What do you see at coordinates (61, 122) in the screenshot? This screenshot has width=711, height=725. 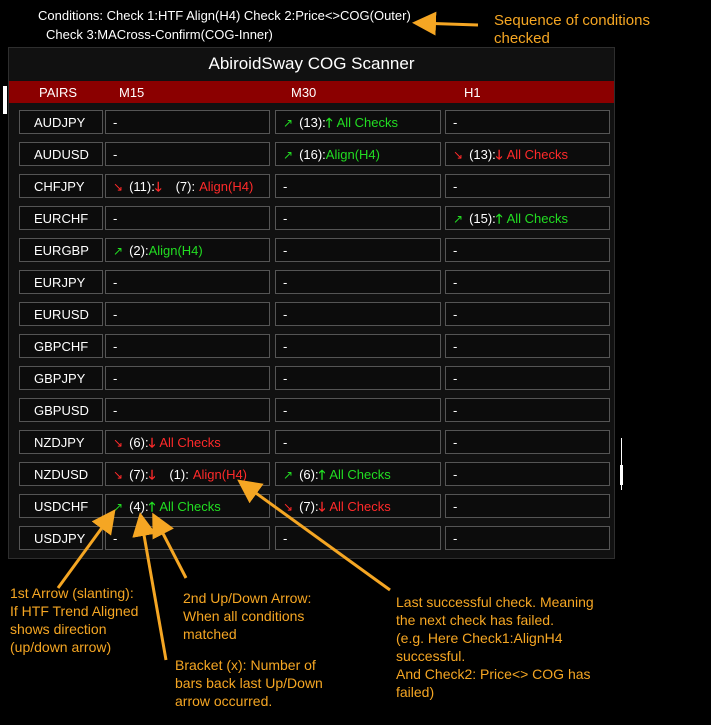 I see `pair-cell: AUDJPY` at bounding box center [61, 122].